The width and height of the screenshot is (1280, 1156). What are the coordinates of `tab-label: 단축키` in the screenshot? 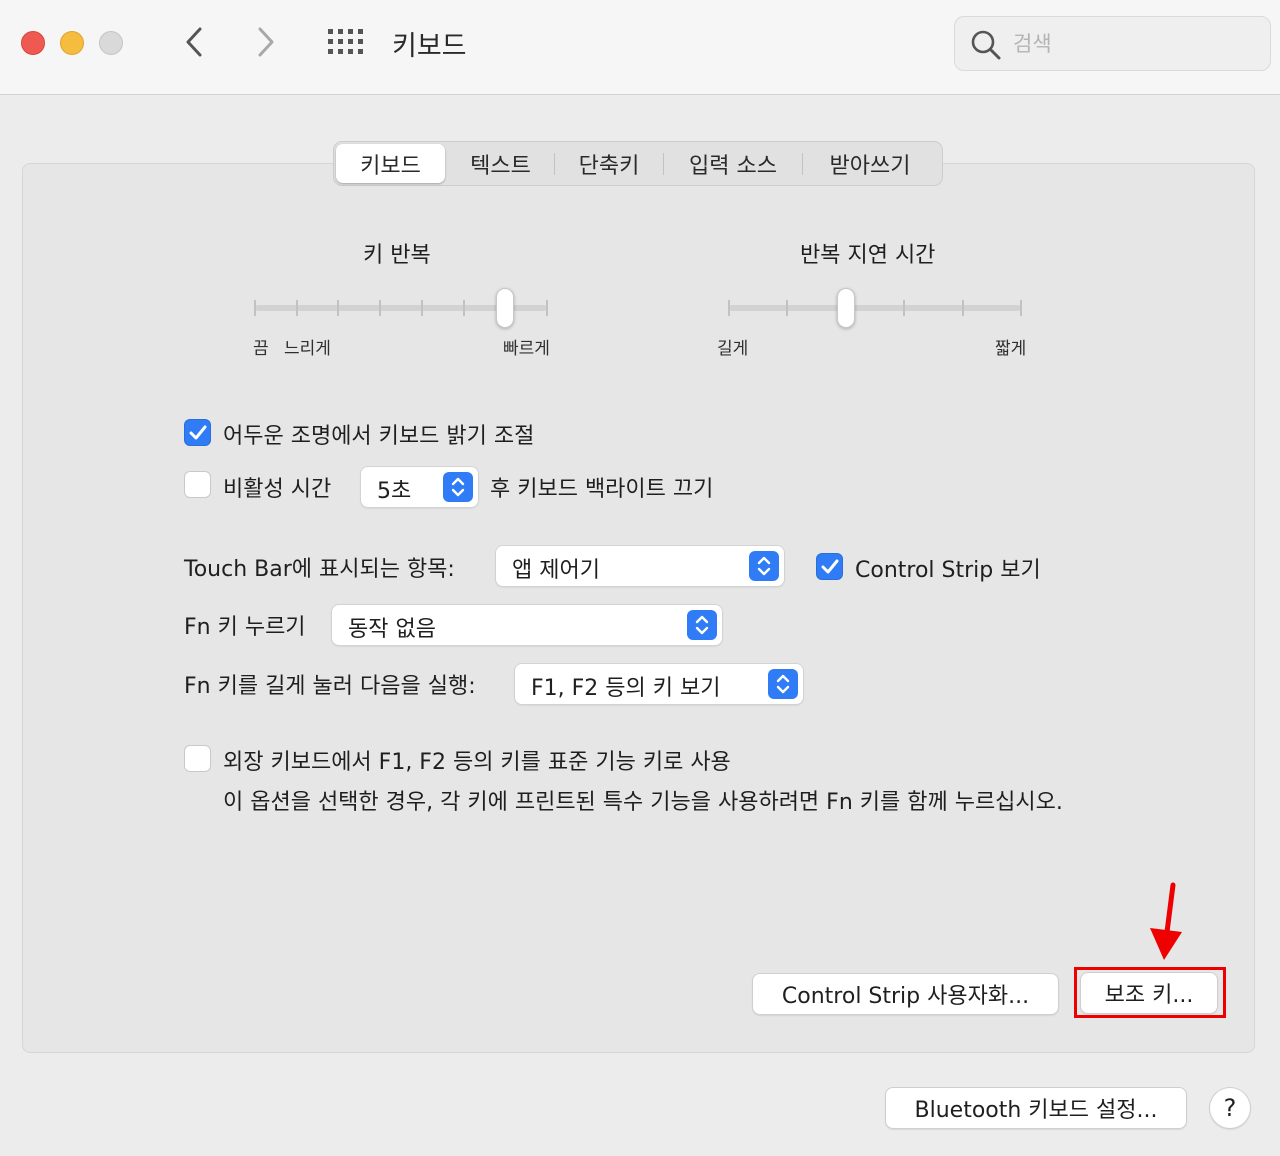 It's located at (609, 166).